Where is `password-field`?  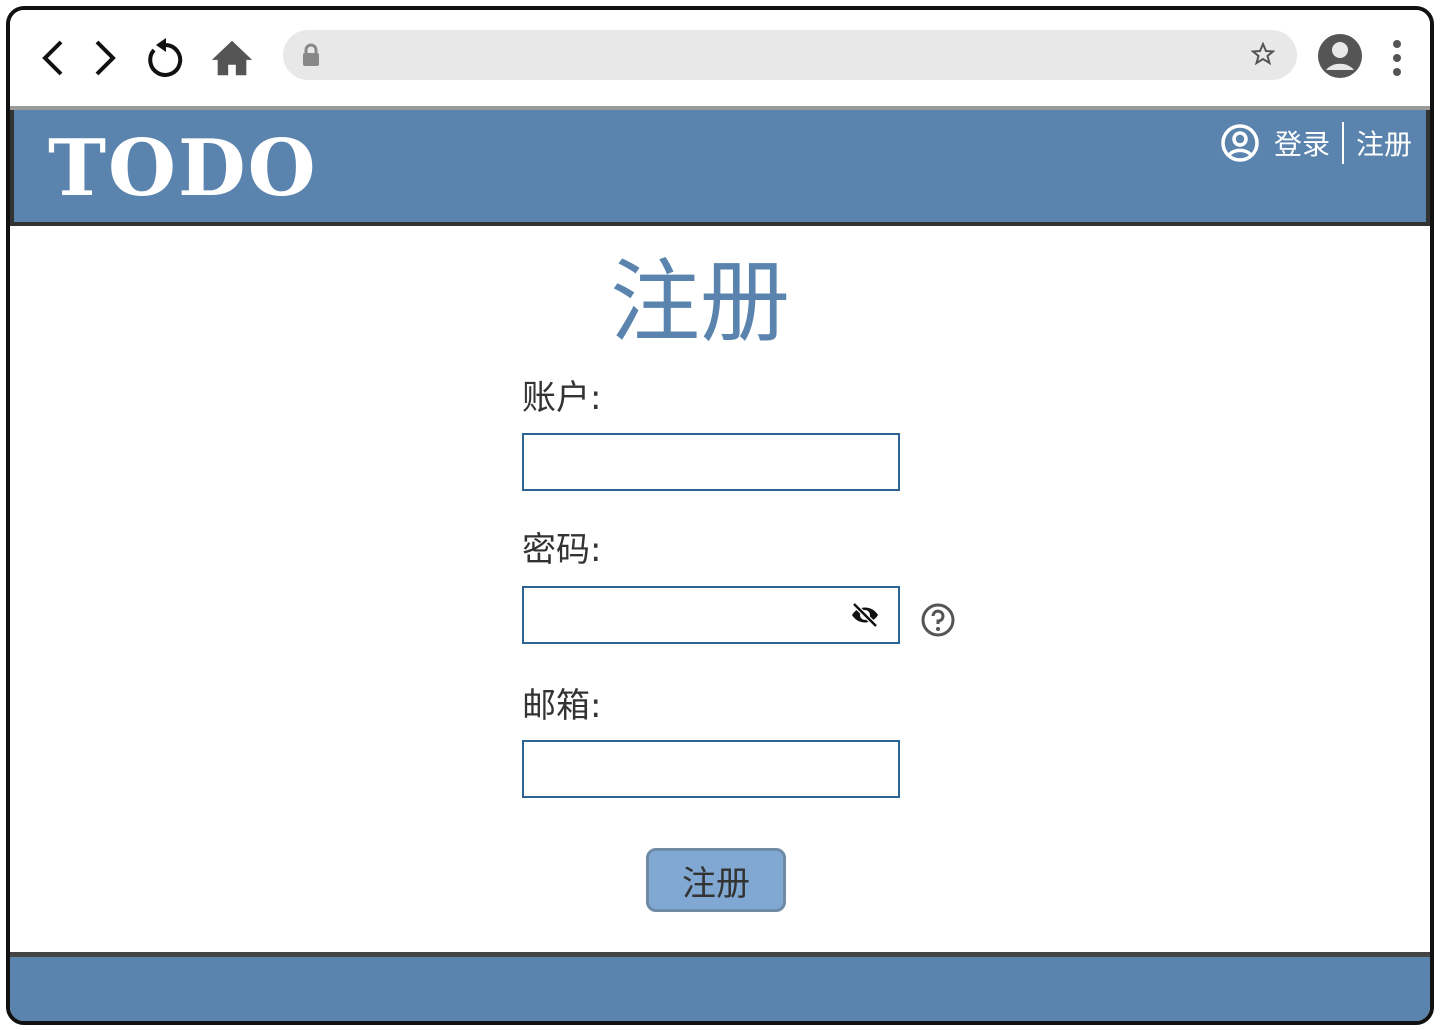 password-field is located at coordinates (711, 615).